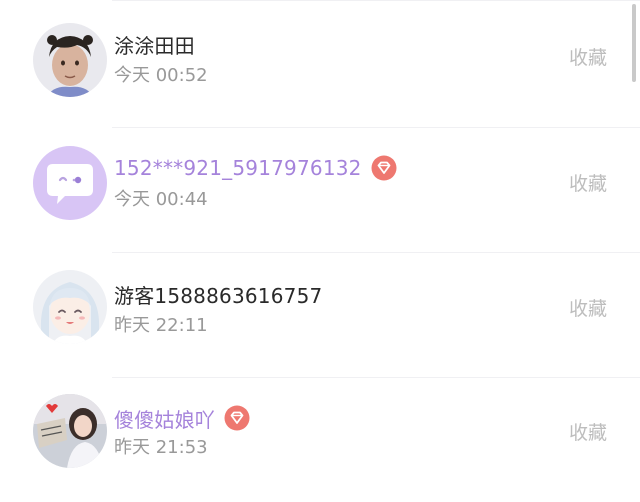 The height and width of the screenshot is (502, 640). What do you see at coordinates (238, 168) in the screenshot?
I see `user-name: 152***921_5917976132` at bounding box center [238, 168].